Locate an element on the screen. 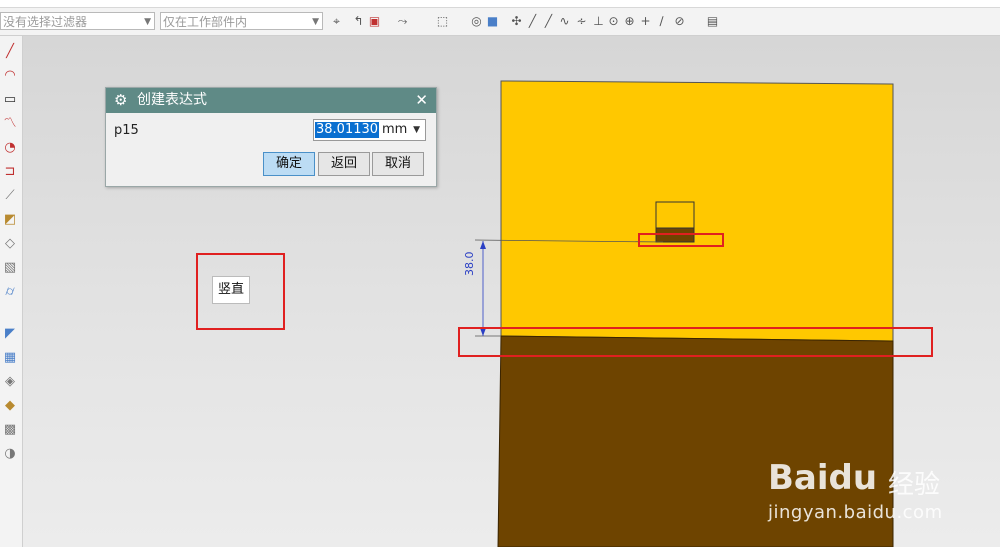 Image resolution: width=1000 pixels, height=547 pixels. cube-icon: ■ is located at coordinates (492, 21).